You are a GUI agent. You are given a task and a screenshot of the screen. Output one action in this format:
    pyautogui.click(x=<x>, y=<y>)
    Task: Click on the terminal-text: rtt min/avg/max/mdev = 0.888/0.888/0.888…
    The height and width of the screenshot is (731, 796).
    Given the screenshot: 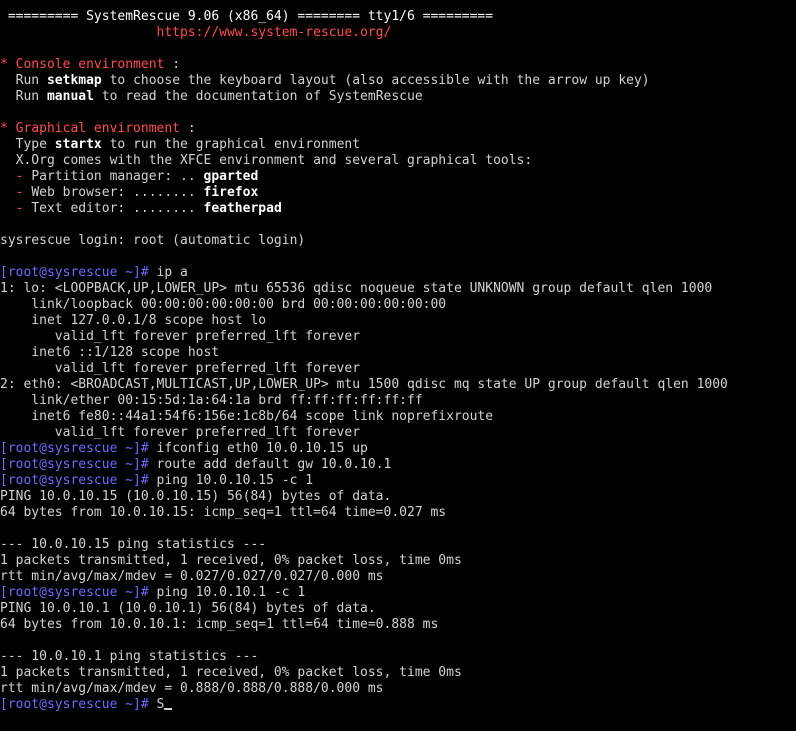 What is the action you would take?
    pyautogui.click(x=192, y=688)
    